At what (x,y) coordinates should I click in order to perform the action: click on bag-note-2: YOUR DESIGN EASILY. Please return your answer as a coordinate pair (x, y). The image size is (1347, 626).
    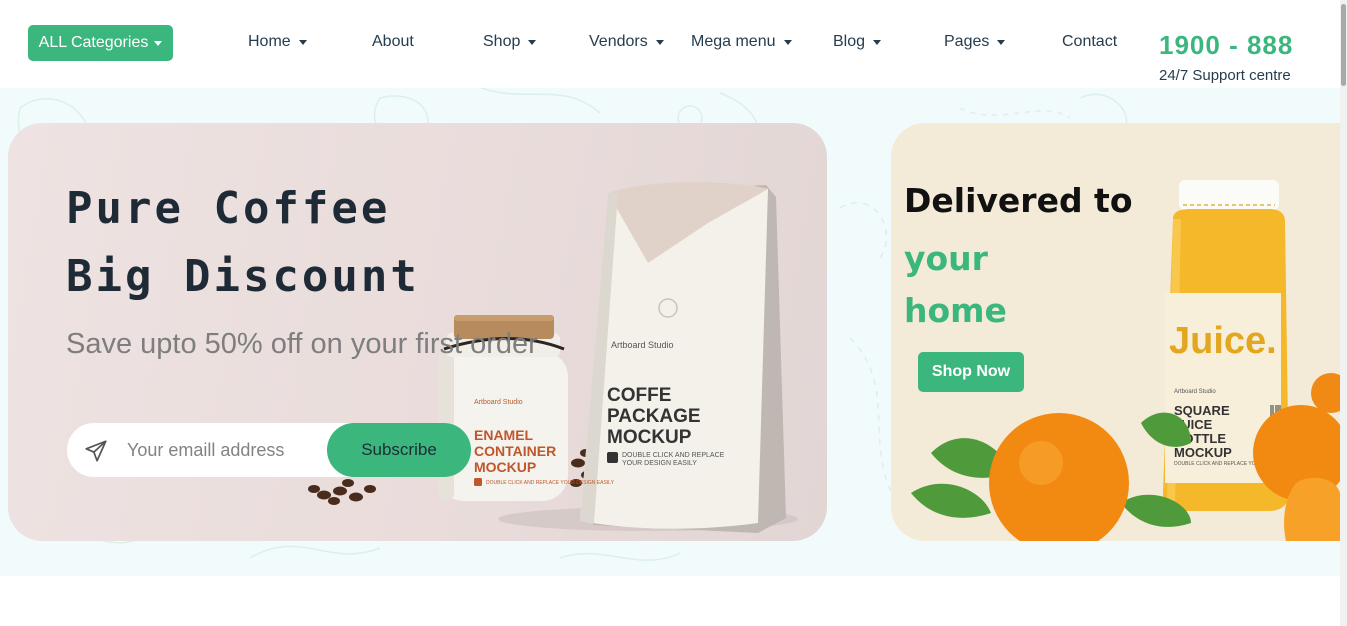
    Looking at the image, I should click on (659, 463).